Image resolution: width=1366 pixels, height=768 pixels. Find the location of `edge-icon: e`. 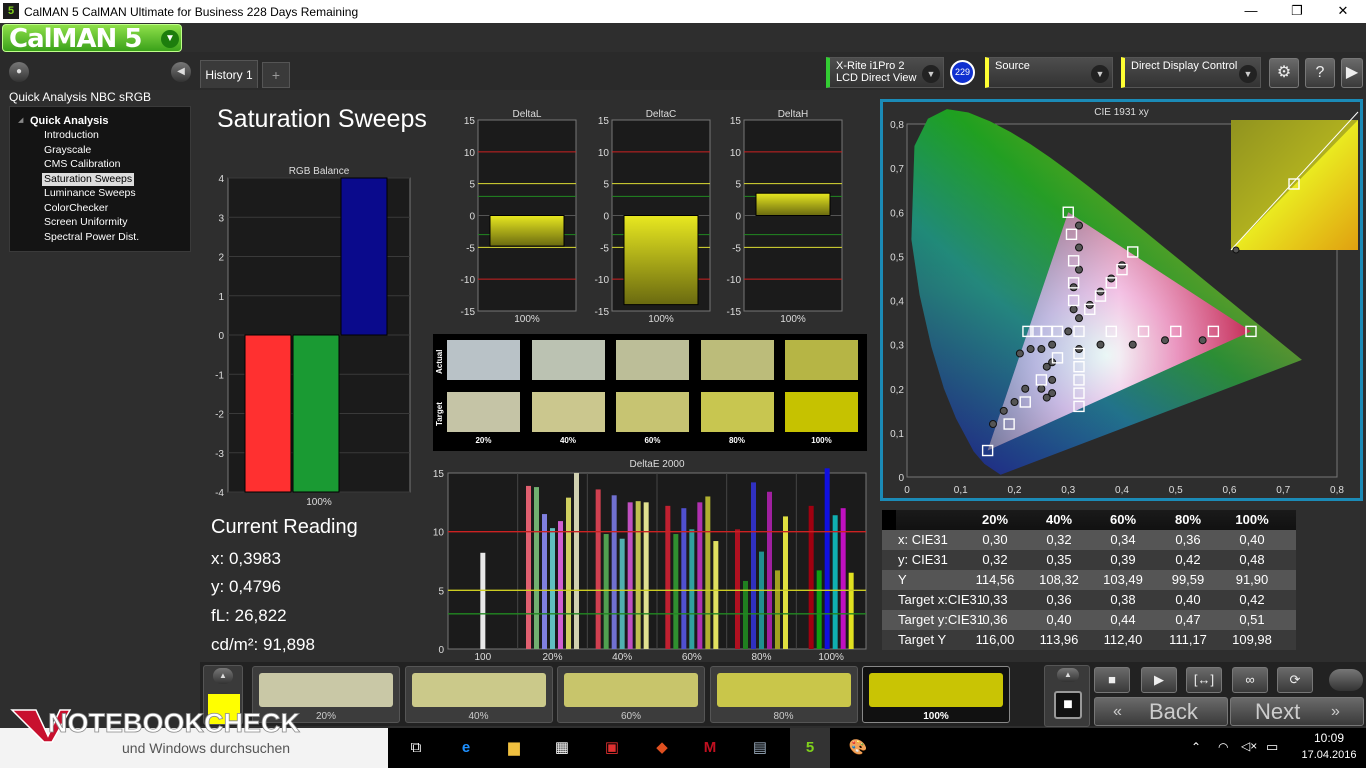

edge-icon: e is located at coordinates (466, 748).